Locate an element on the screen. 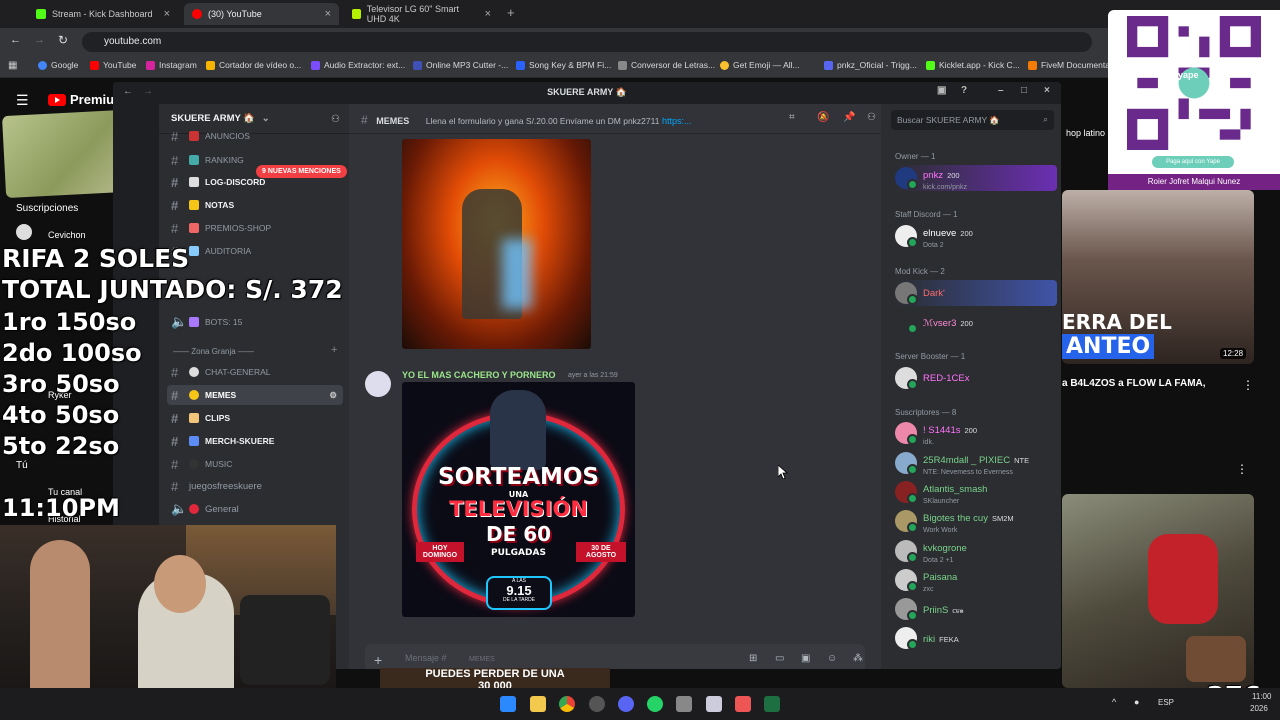  sticker-icon: ▣ is located at coordinates (805, 658).